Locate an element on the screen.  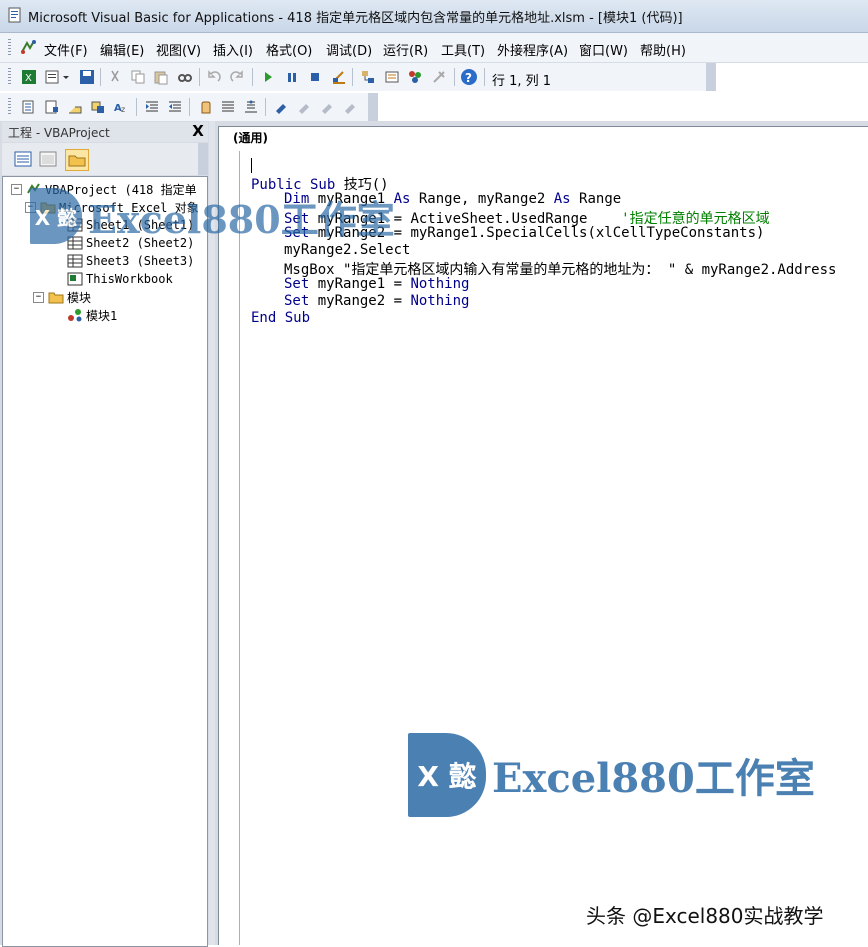
quick-info-icon is located at coordinates (75, 107).